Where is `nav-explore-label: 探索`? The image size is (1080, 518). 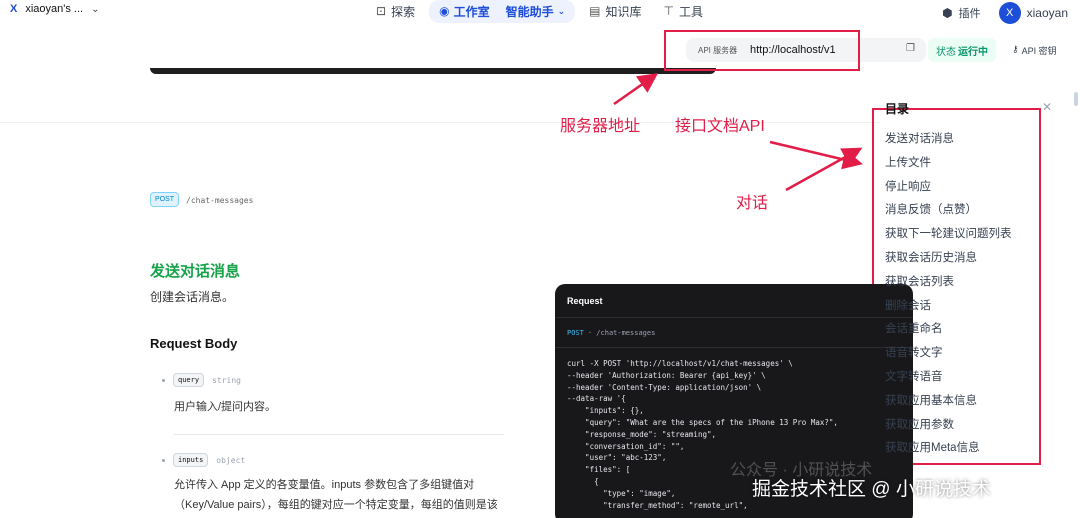
nav-explore-label: 探索 is located at coordinates (403, 11).